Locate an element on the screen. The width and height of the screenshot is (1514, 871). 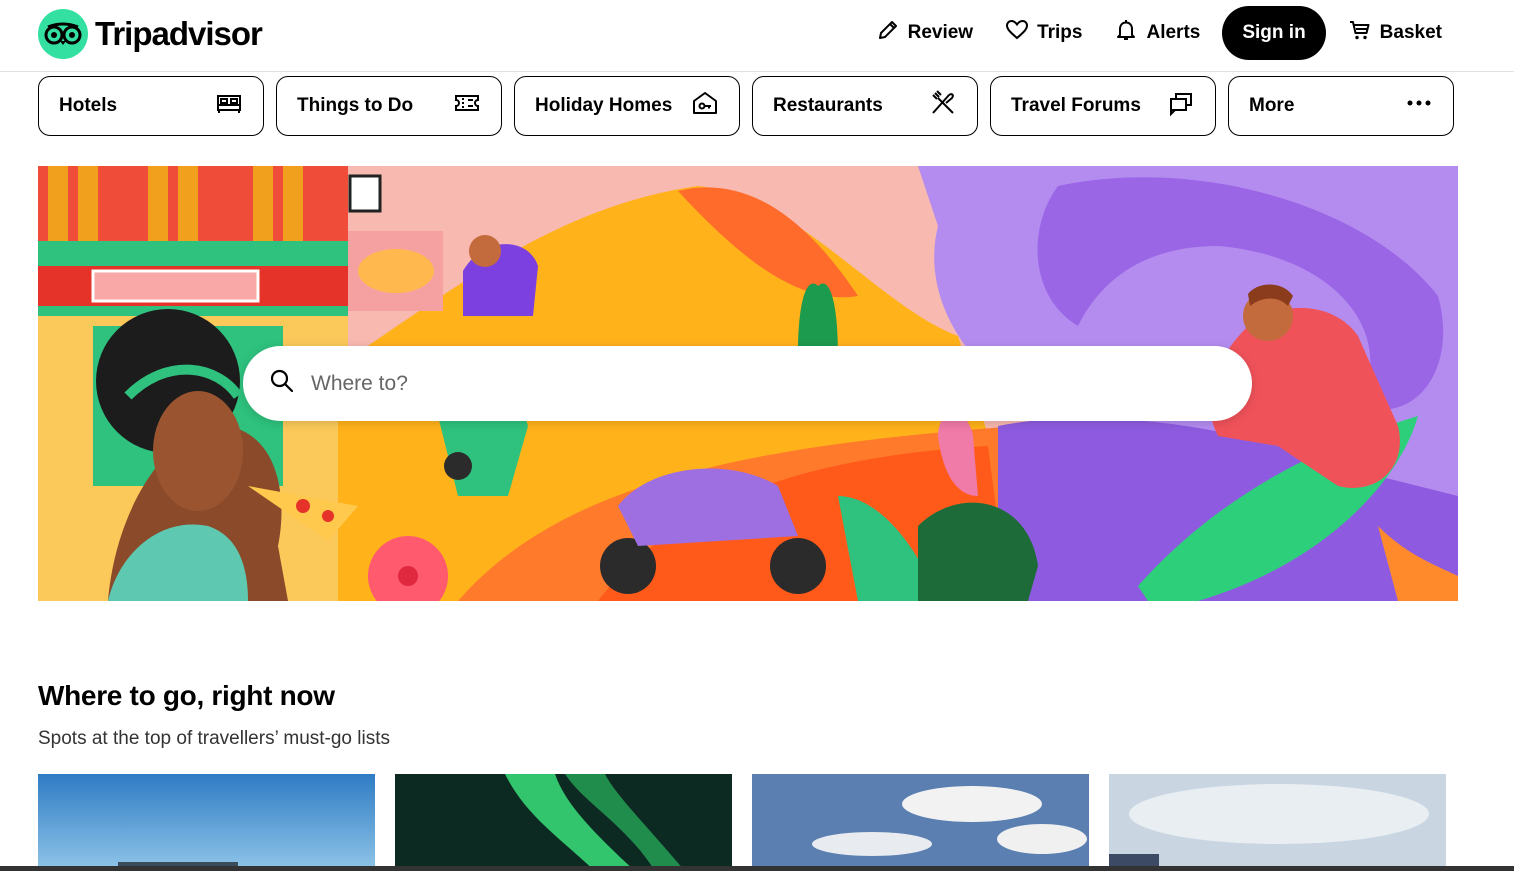
category-label: Travel Forums is located at coordinates (1076, 105).